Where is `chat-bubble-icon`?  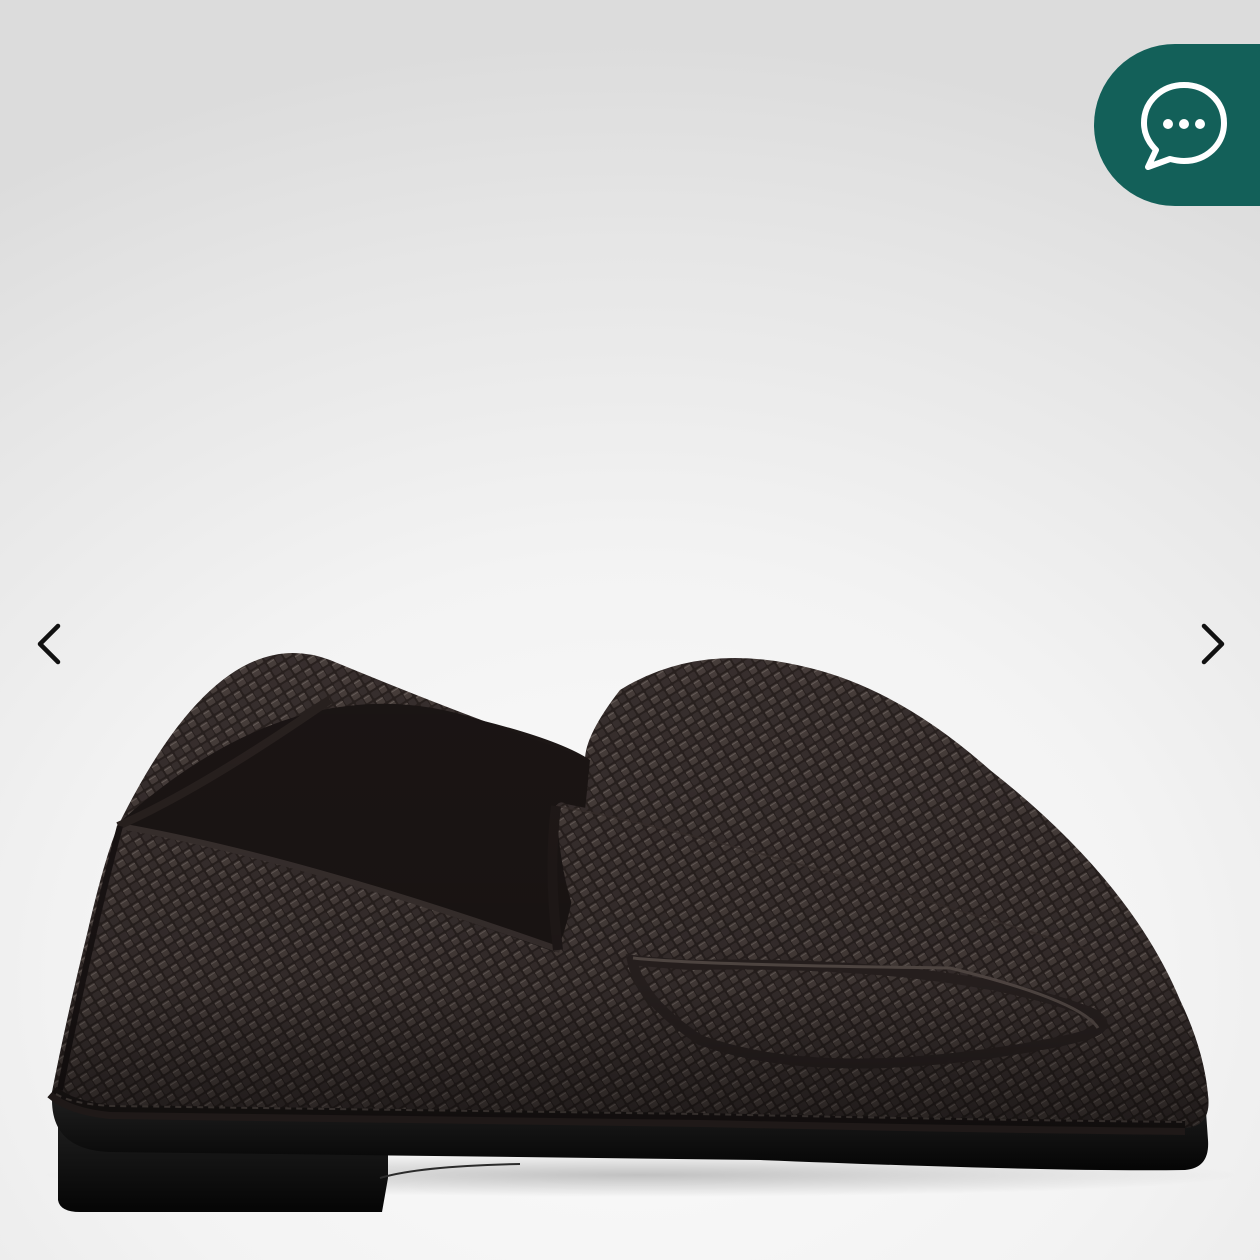
chat-bubble-icon is located at coordinates (1184, 126).